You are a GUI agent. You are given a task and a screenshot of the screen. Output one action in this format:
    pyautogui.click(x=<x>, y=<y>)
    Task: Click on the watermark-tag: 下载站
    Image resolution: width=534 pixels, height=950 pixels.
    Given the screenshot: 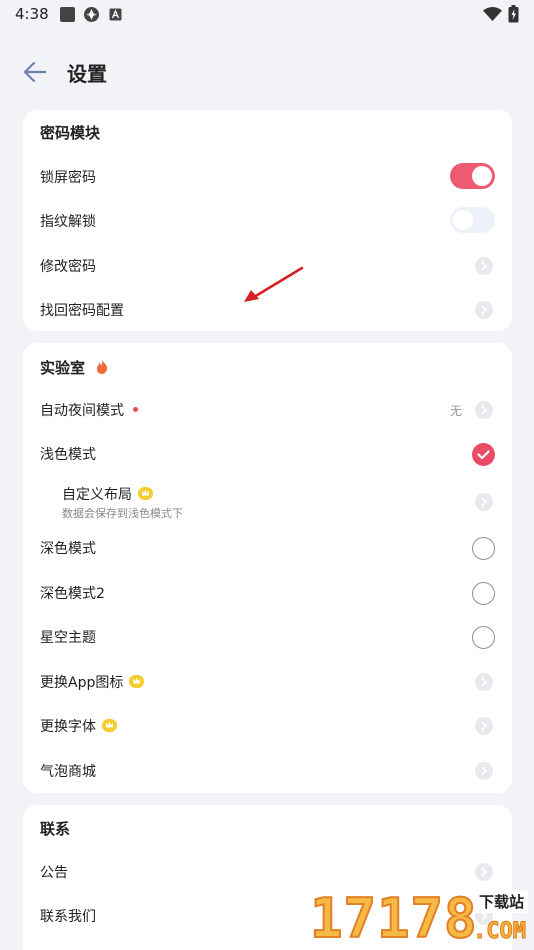 What is the action you would take?
    pyautogui.click(x=501, y=901)
    